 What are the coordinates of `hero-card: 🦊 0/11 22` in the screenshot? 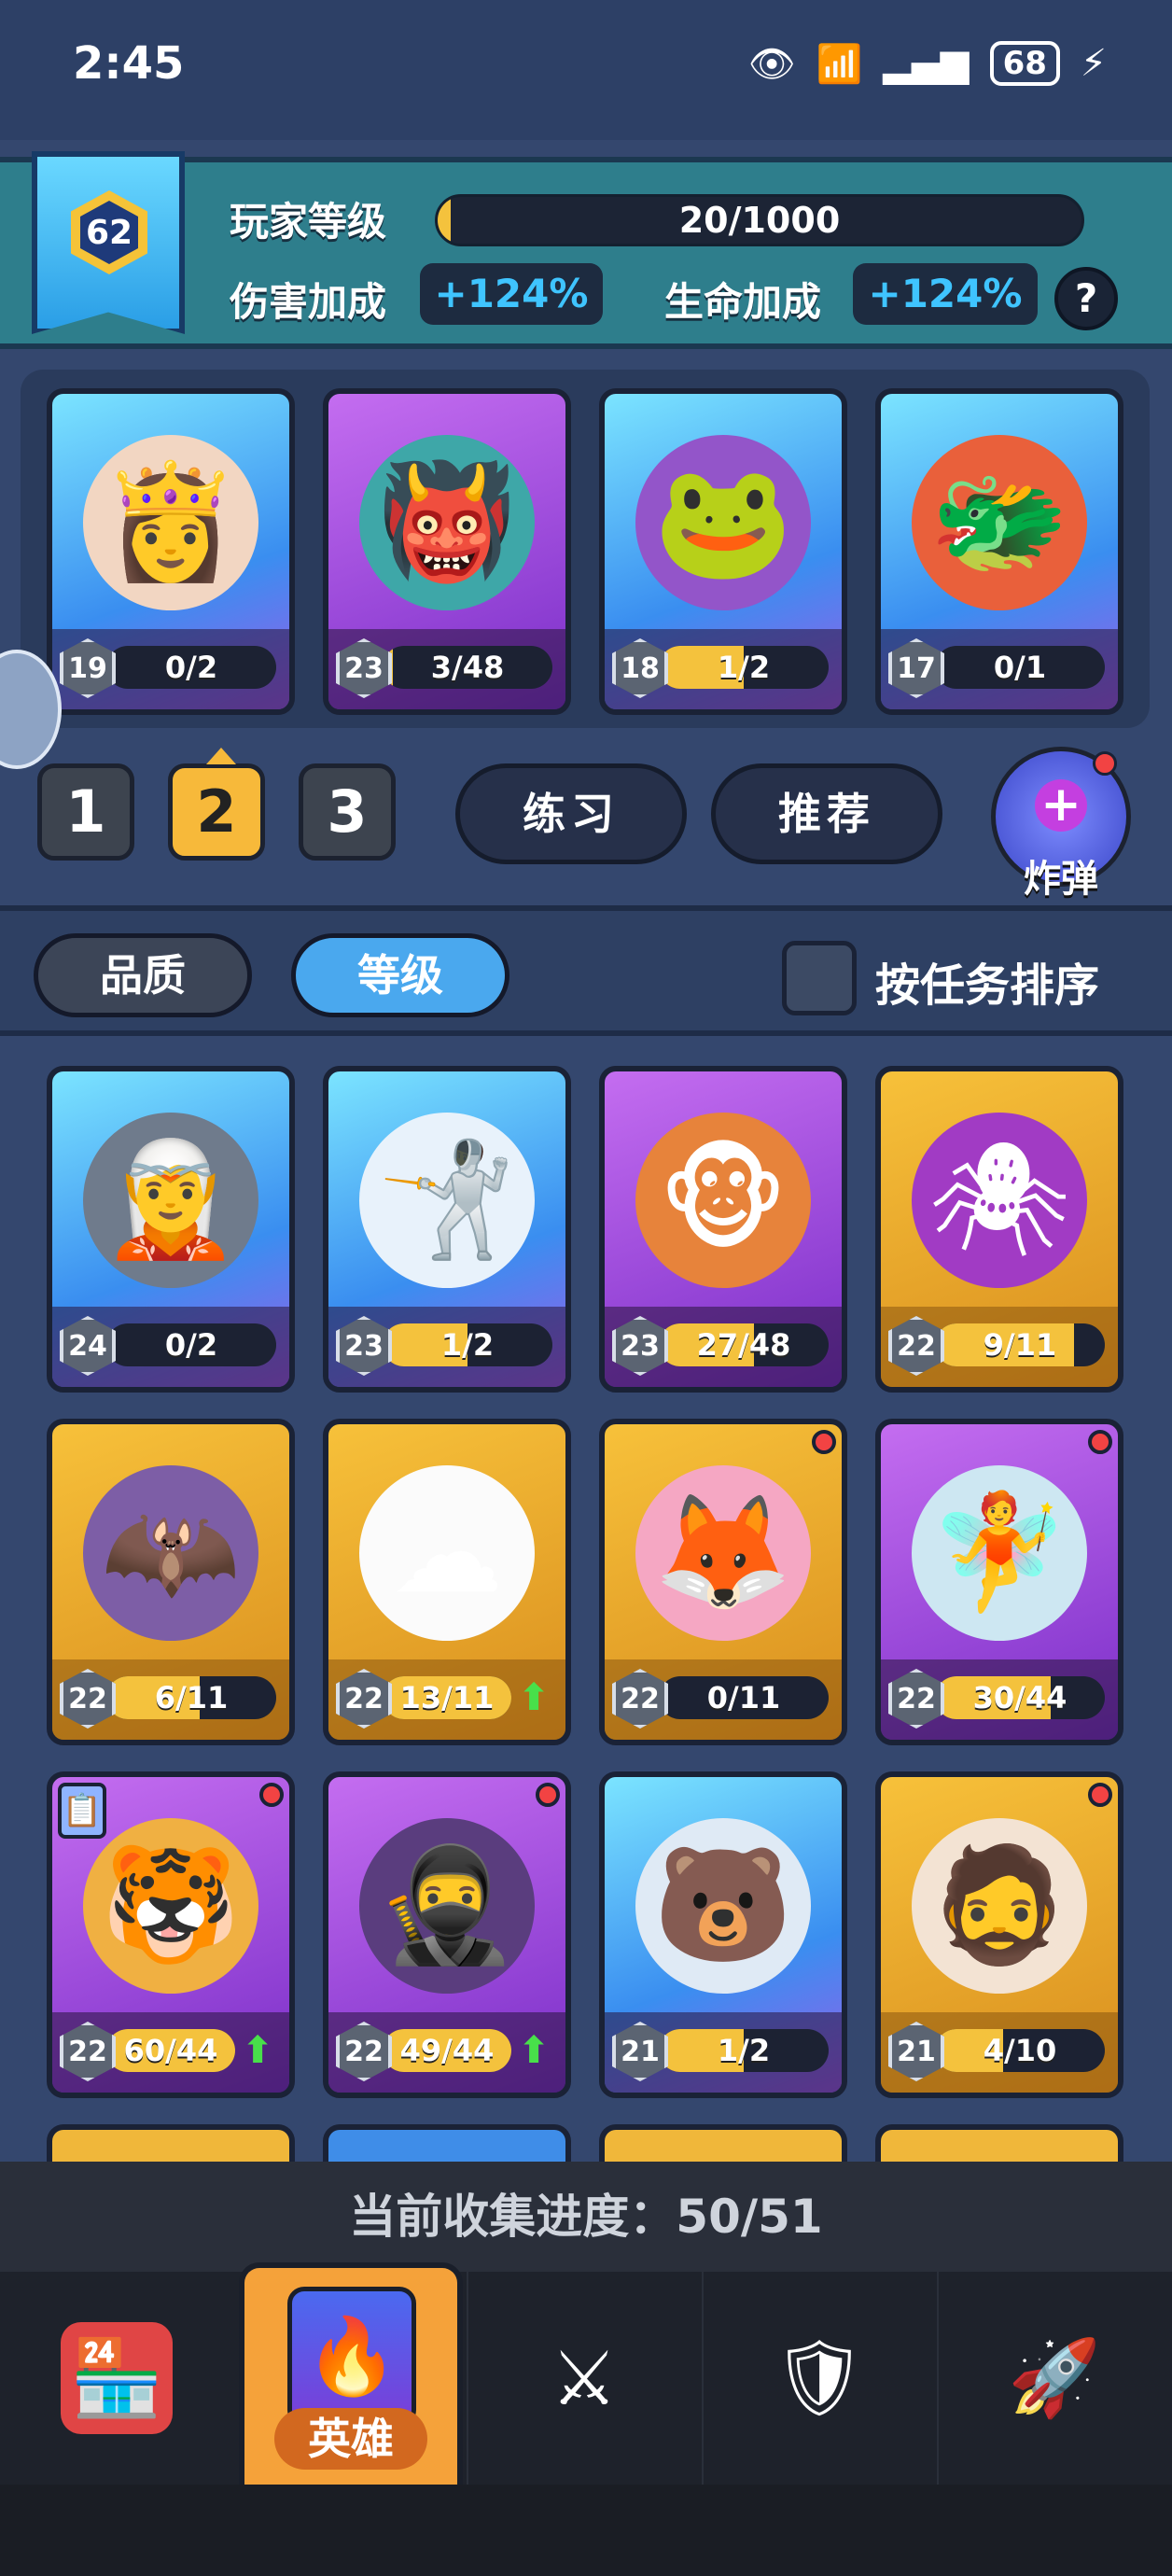 It's located at (723, 1582).